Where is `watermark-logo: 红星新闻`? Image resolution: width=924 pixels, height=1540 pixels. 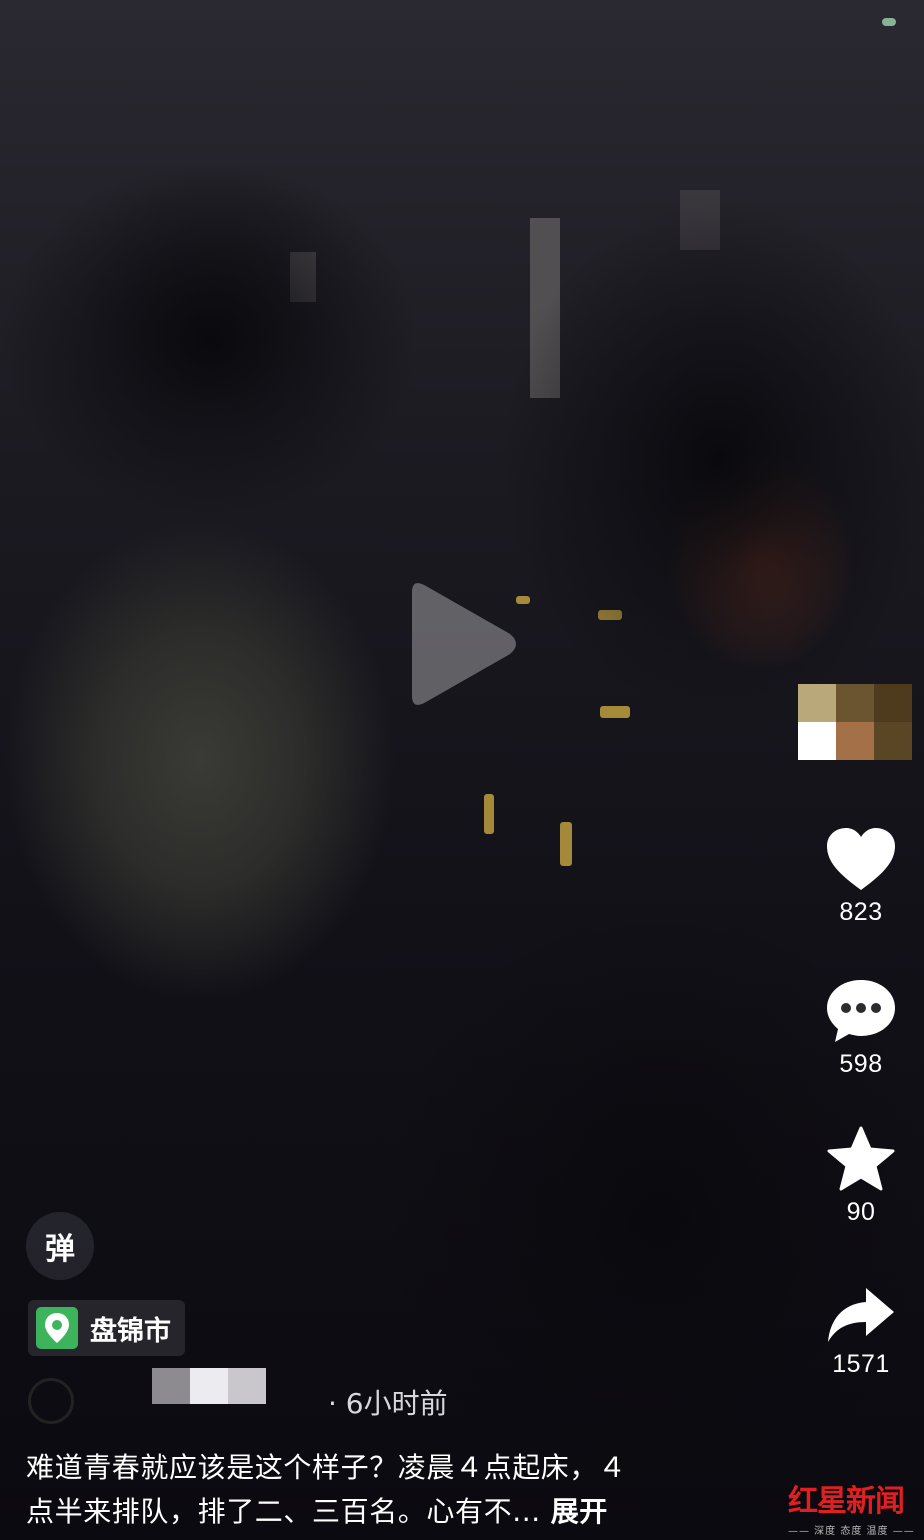
watermark-logo: 红星新闻 is located at coordinates (846, 1501).